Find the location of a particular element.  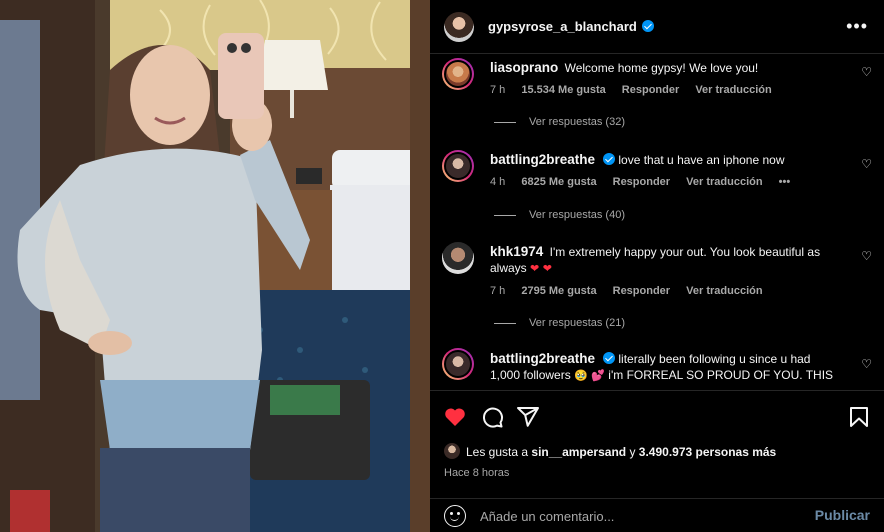

comment-likes: 2795 Me gusta is located at coordinates (558, 291).